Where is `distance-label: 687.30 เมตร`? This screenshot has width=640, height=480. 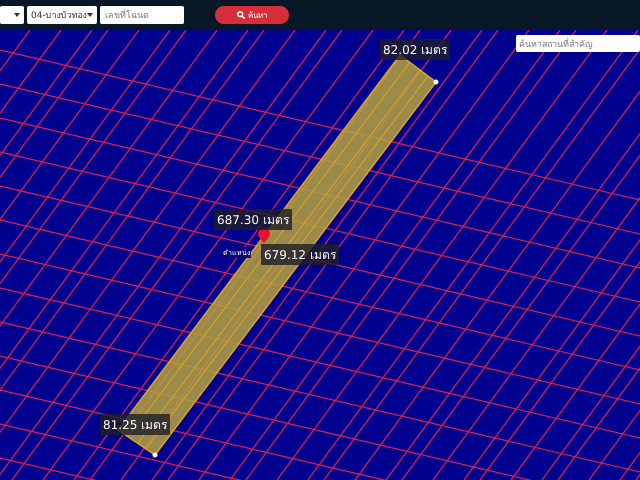 distance-label: 687.30 เมตร is located at coordinates (253, 219).